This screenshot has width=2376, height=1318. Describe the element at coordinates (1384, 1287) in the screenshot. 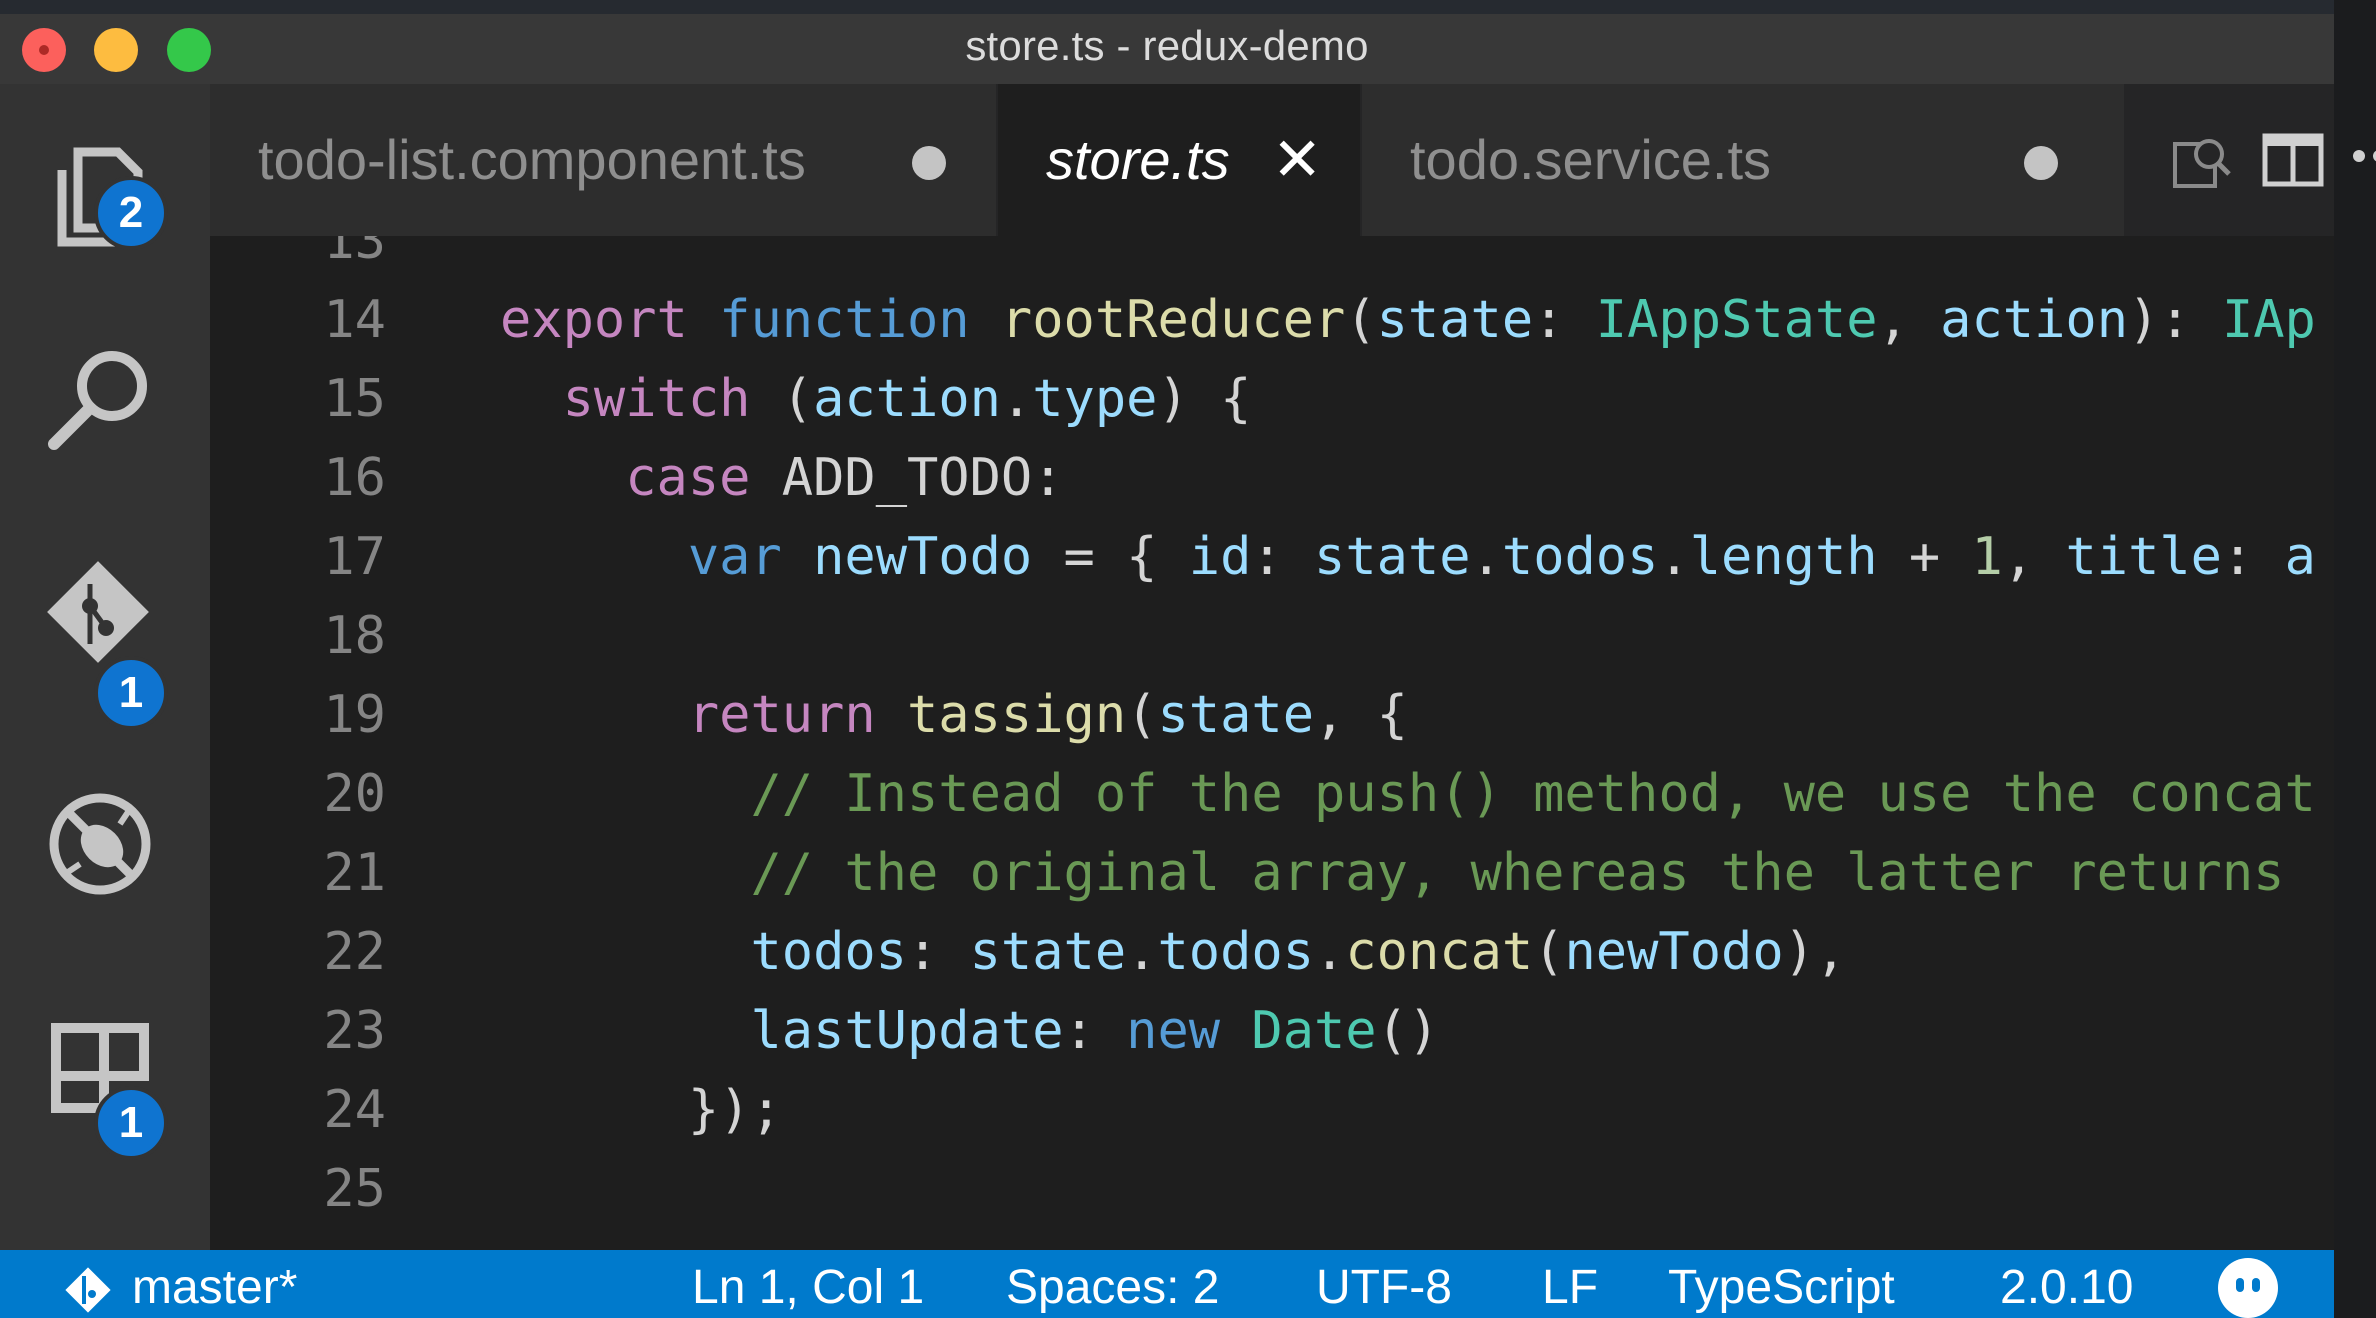

I see `encoding-setting: UTF-8` at that location.